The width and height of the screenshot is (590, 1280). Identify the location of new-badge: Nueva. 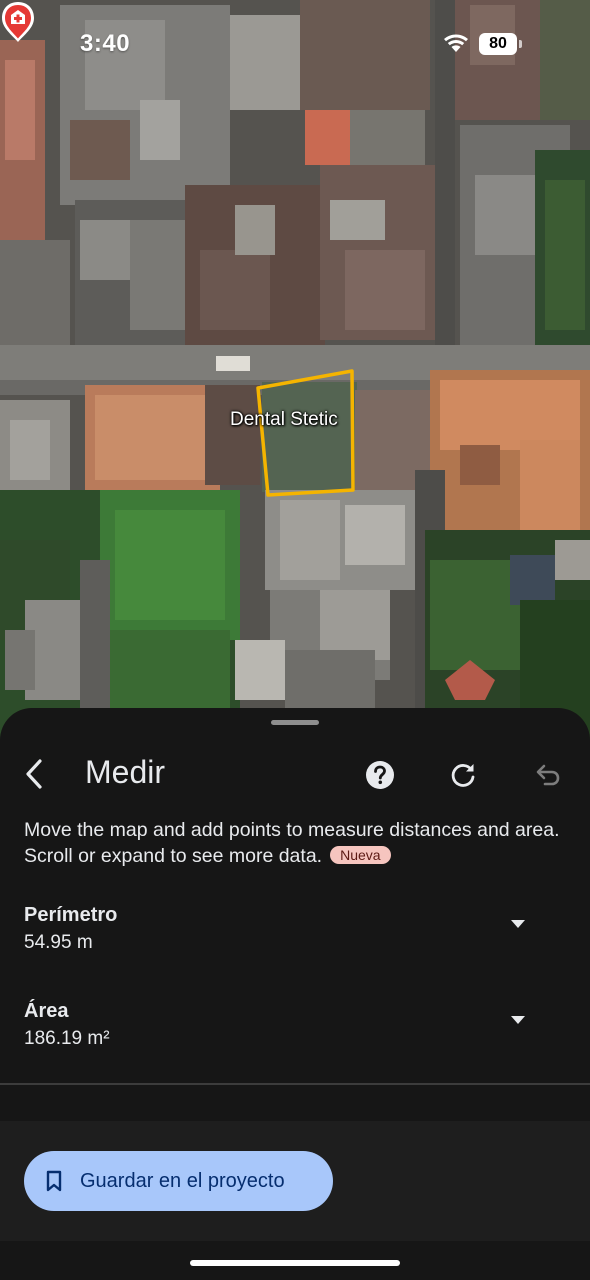
(360, 855).